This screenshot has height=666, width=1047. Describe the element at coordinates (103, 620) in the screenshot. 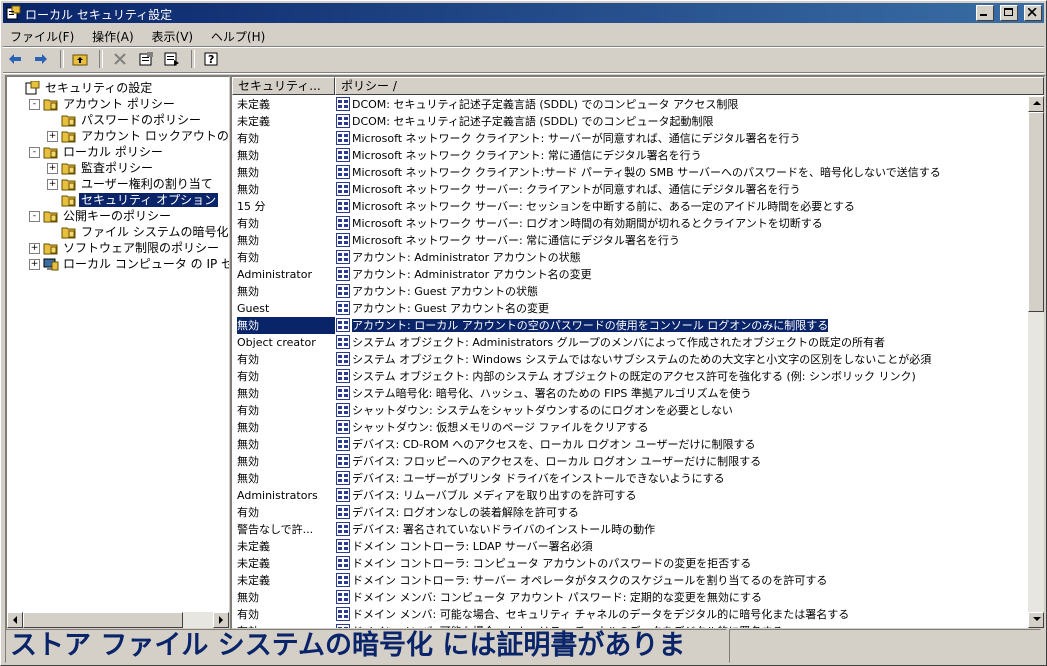

I see `tree-scroll-thumb` at that location.